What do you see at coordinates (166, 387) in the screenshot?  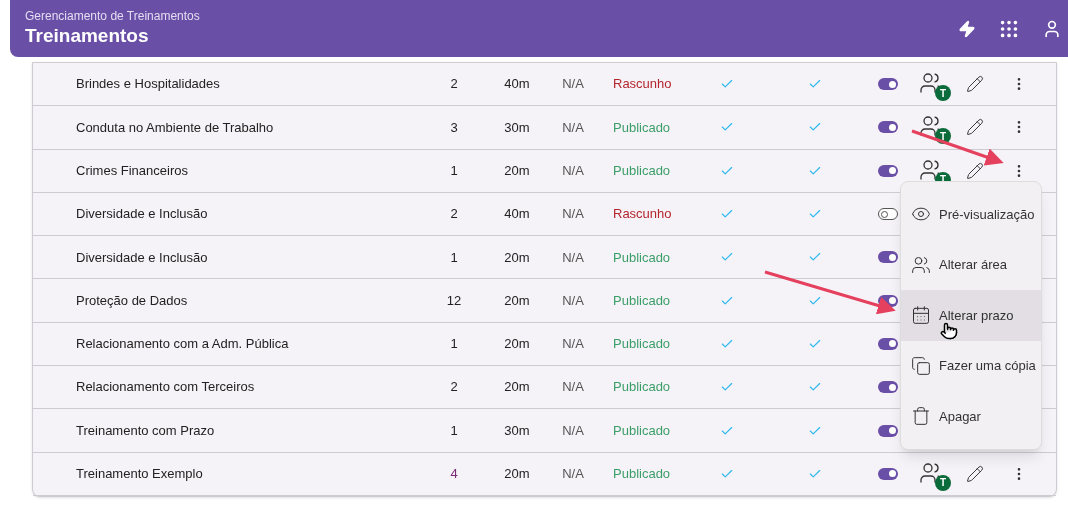 I see `training-name: Relacionamento com Terceiros` at bounding box center [166, 387].